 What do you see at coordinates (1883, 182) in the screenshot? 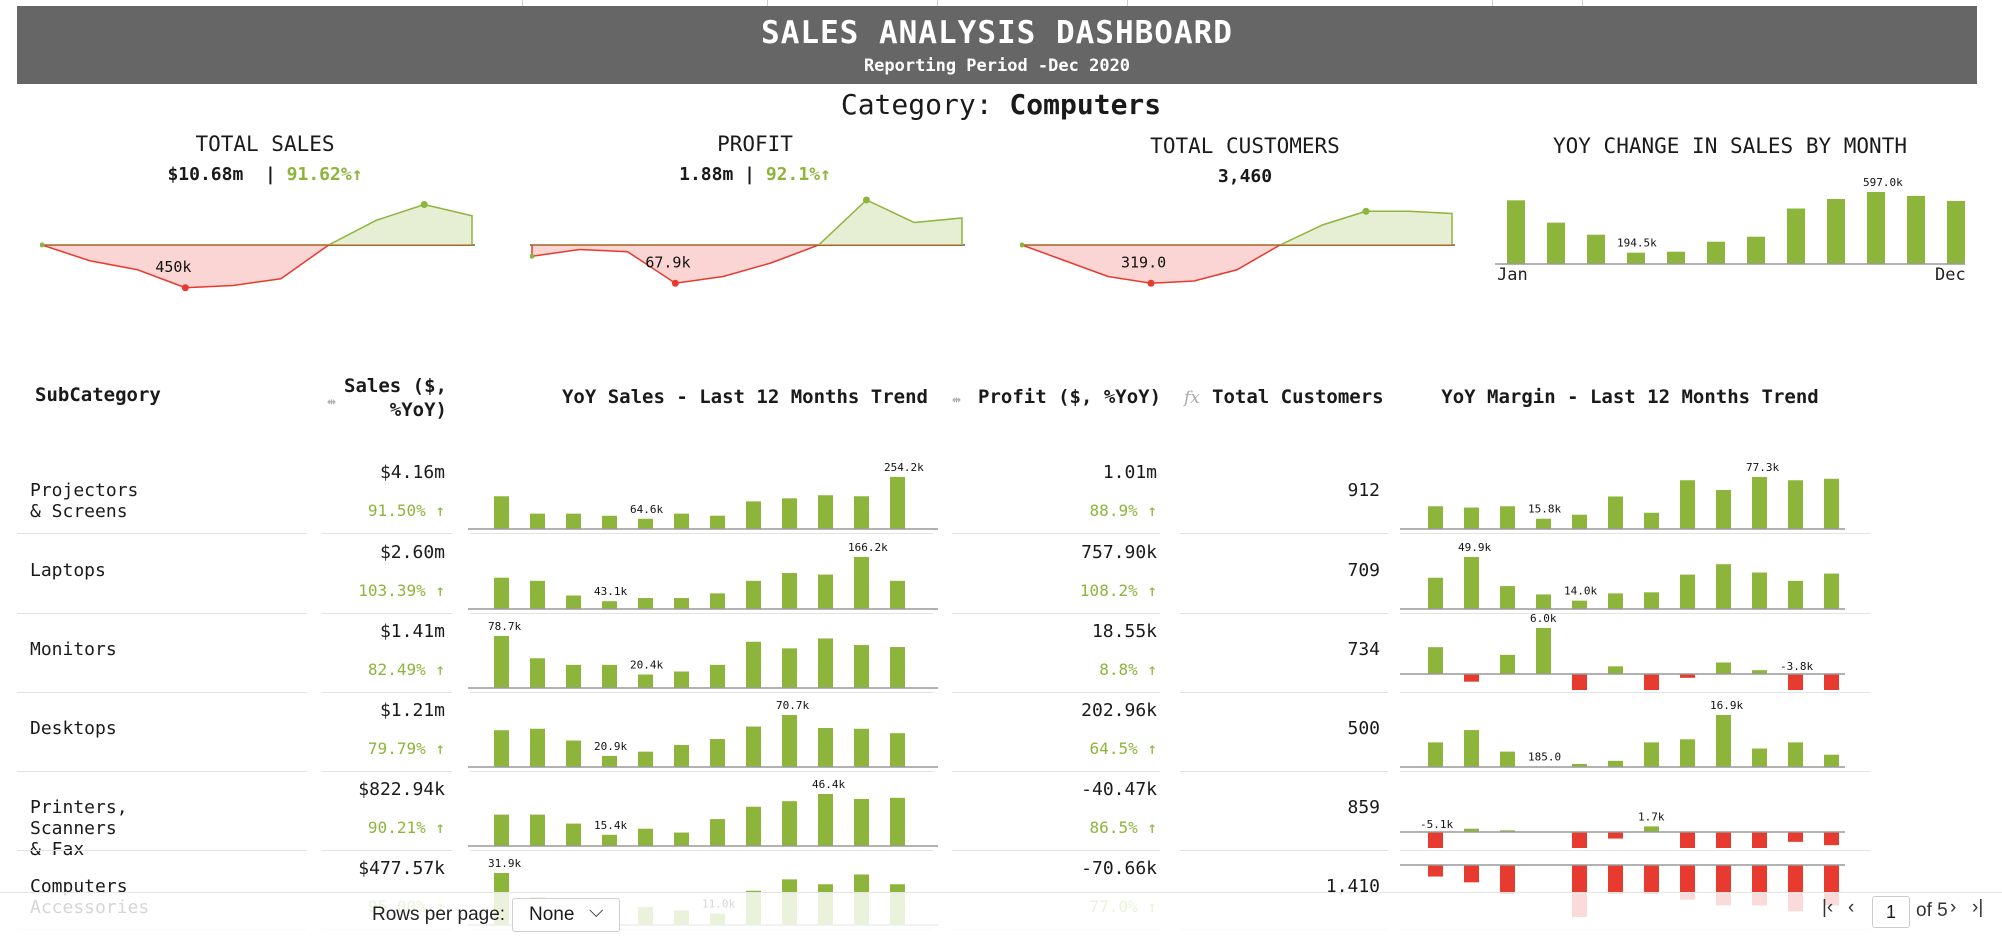
I see `yoy-peak-label: 597.0k` at bounding box center [1883, 182].